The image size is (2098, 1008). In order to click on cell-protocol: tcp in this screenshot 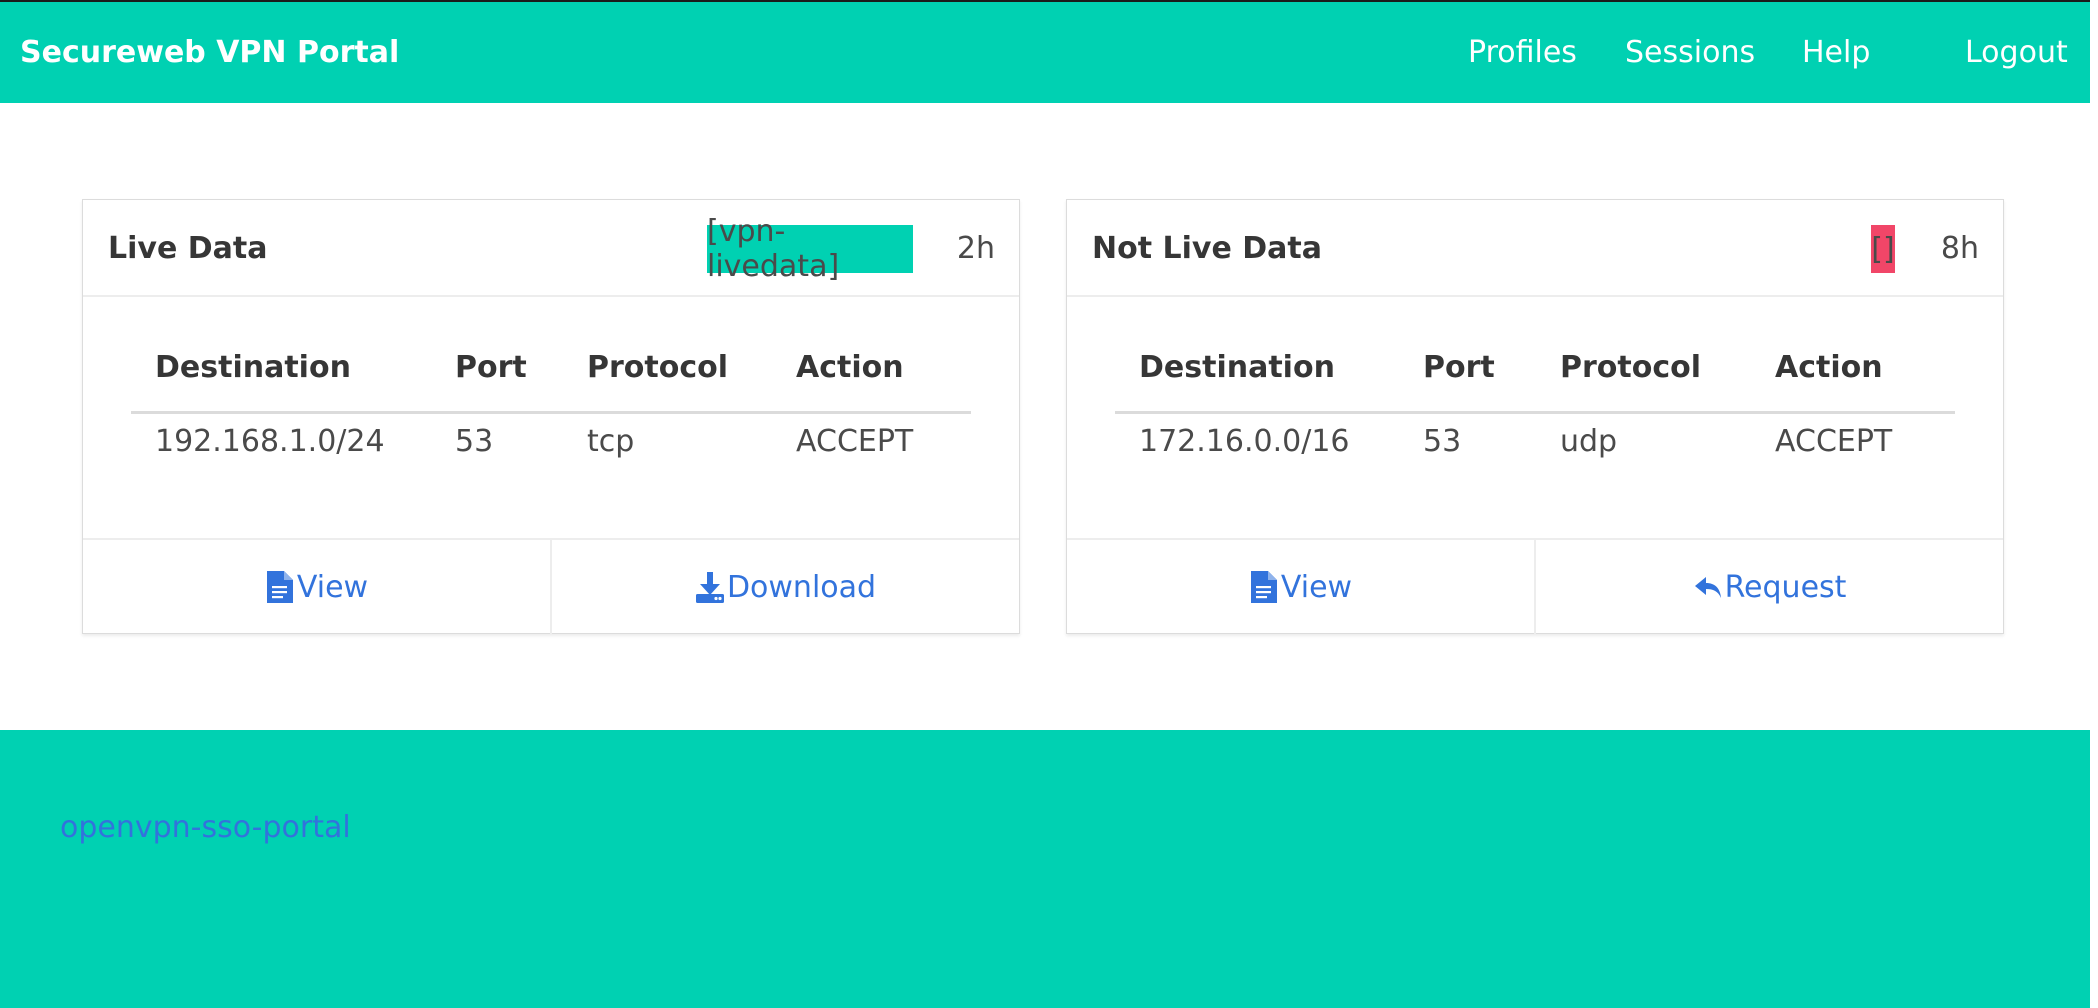, I will do `click(611, 441)`.